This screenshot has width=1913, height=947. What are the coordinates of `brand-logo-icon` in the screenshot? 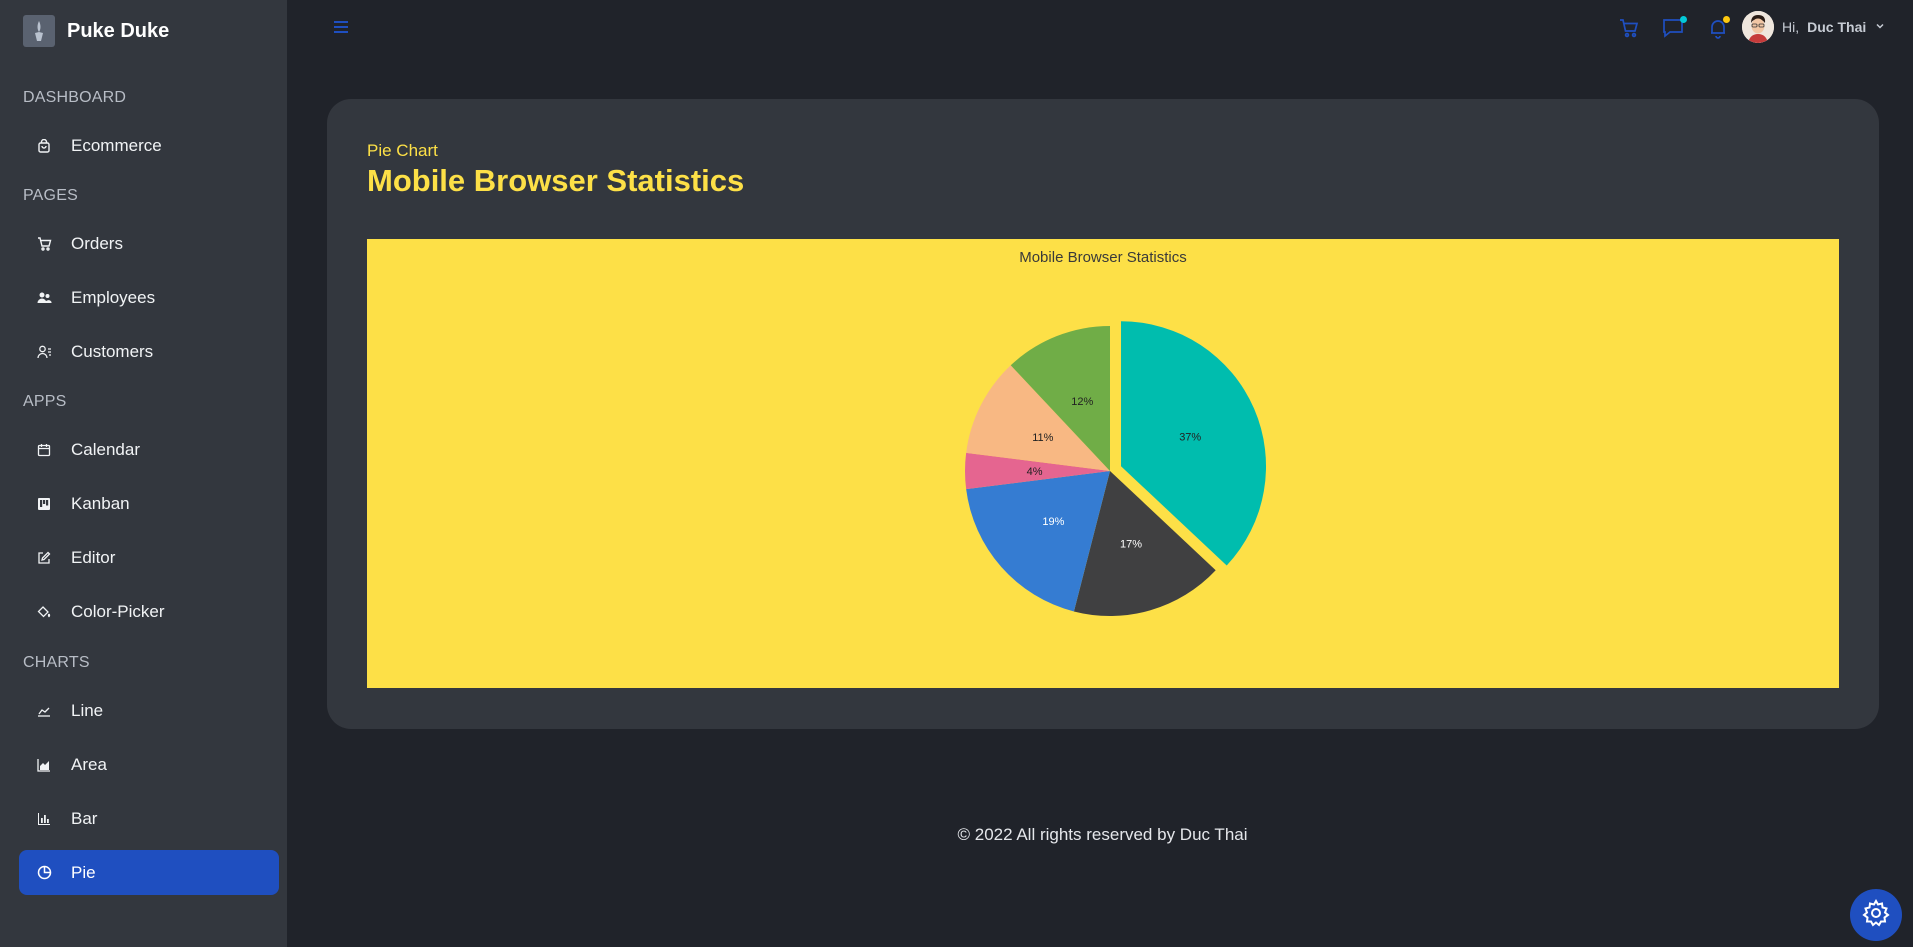 It's located at (39, 31).